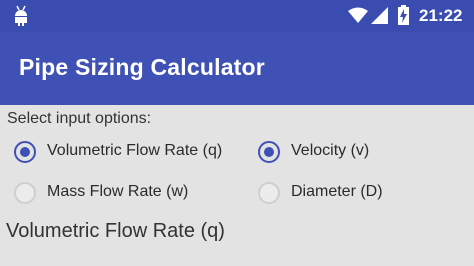 The height and width of the screenshot is (266, 474). I want to click on radio-volumetric-flow-rate: Volumetric Flow Rate (q), so click(134, 153).